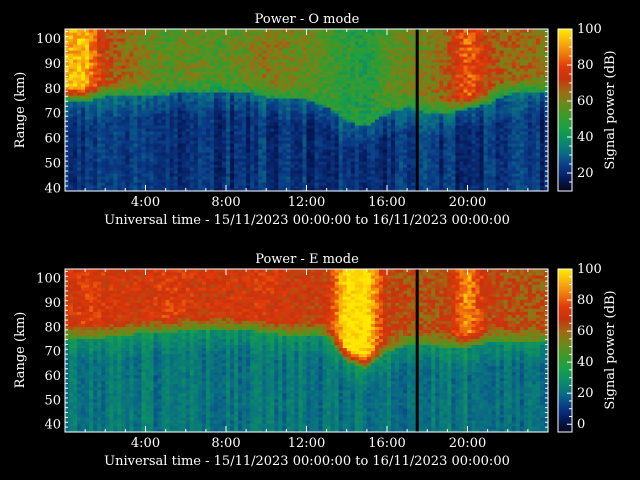  I want to click on chart-title-o-mode: Power - O mode, so click(307, 19).